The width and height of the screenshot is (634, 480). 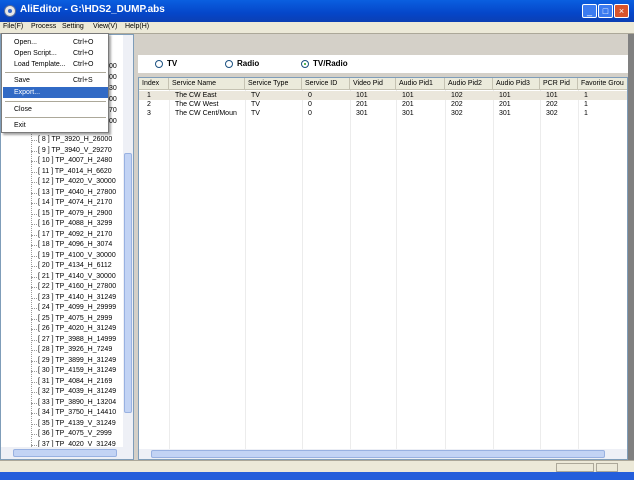 I want to click on tree-item: [ 15 ] TP_4079_H_2900, so click(x=71, y=215).